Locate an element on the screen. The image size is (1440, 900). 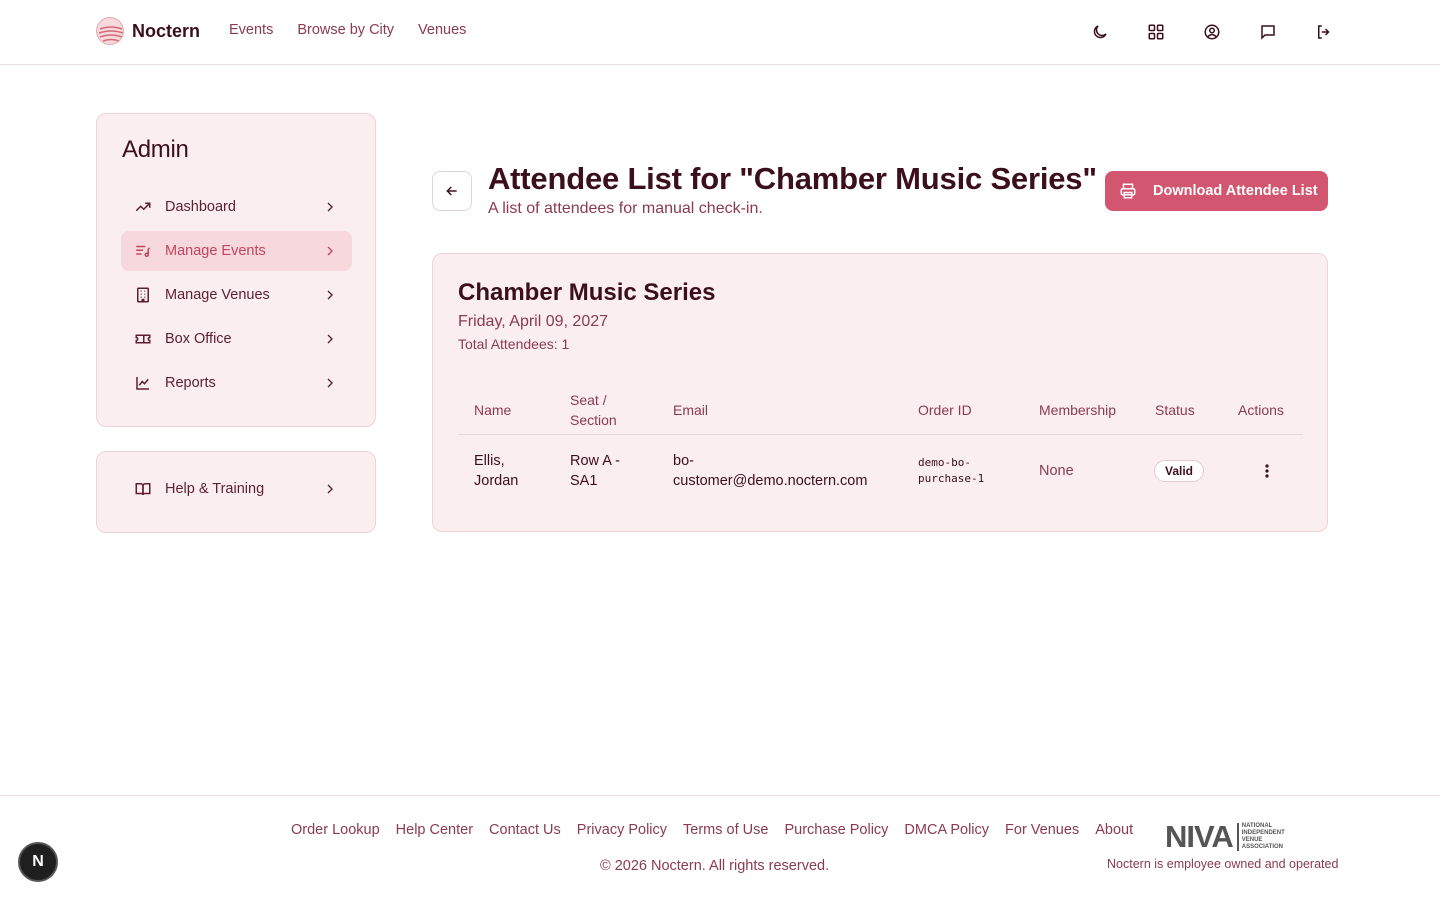
cell-membership: None is located at coordinates (1056, 471).